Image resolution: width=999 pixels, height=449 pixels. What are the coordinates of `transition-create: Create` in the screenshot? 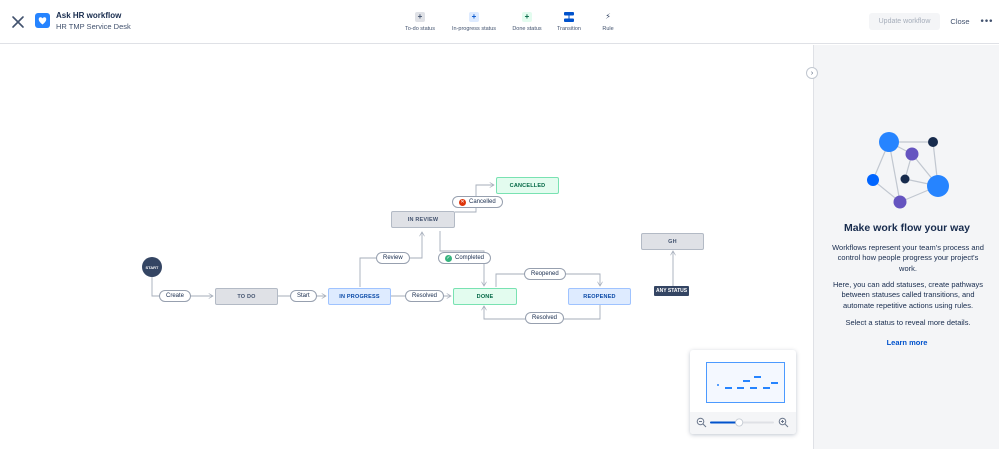 It's located at (175, 296).